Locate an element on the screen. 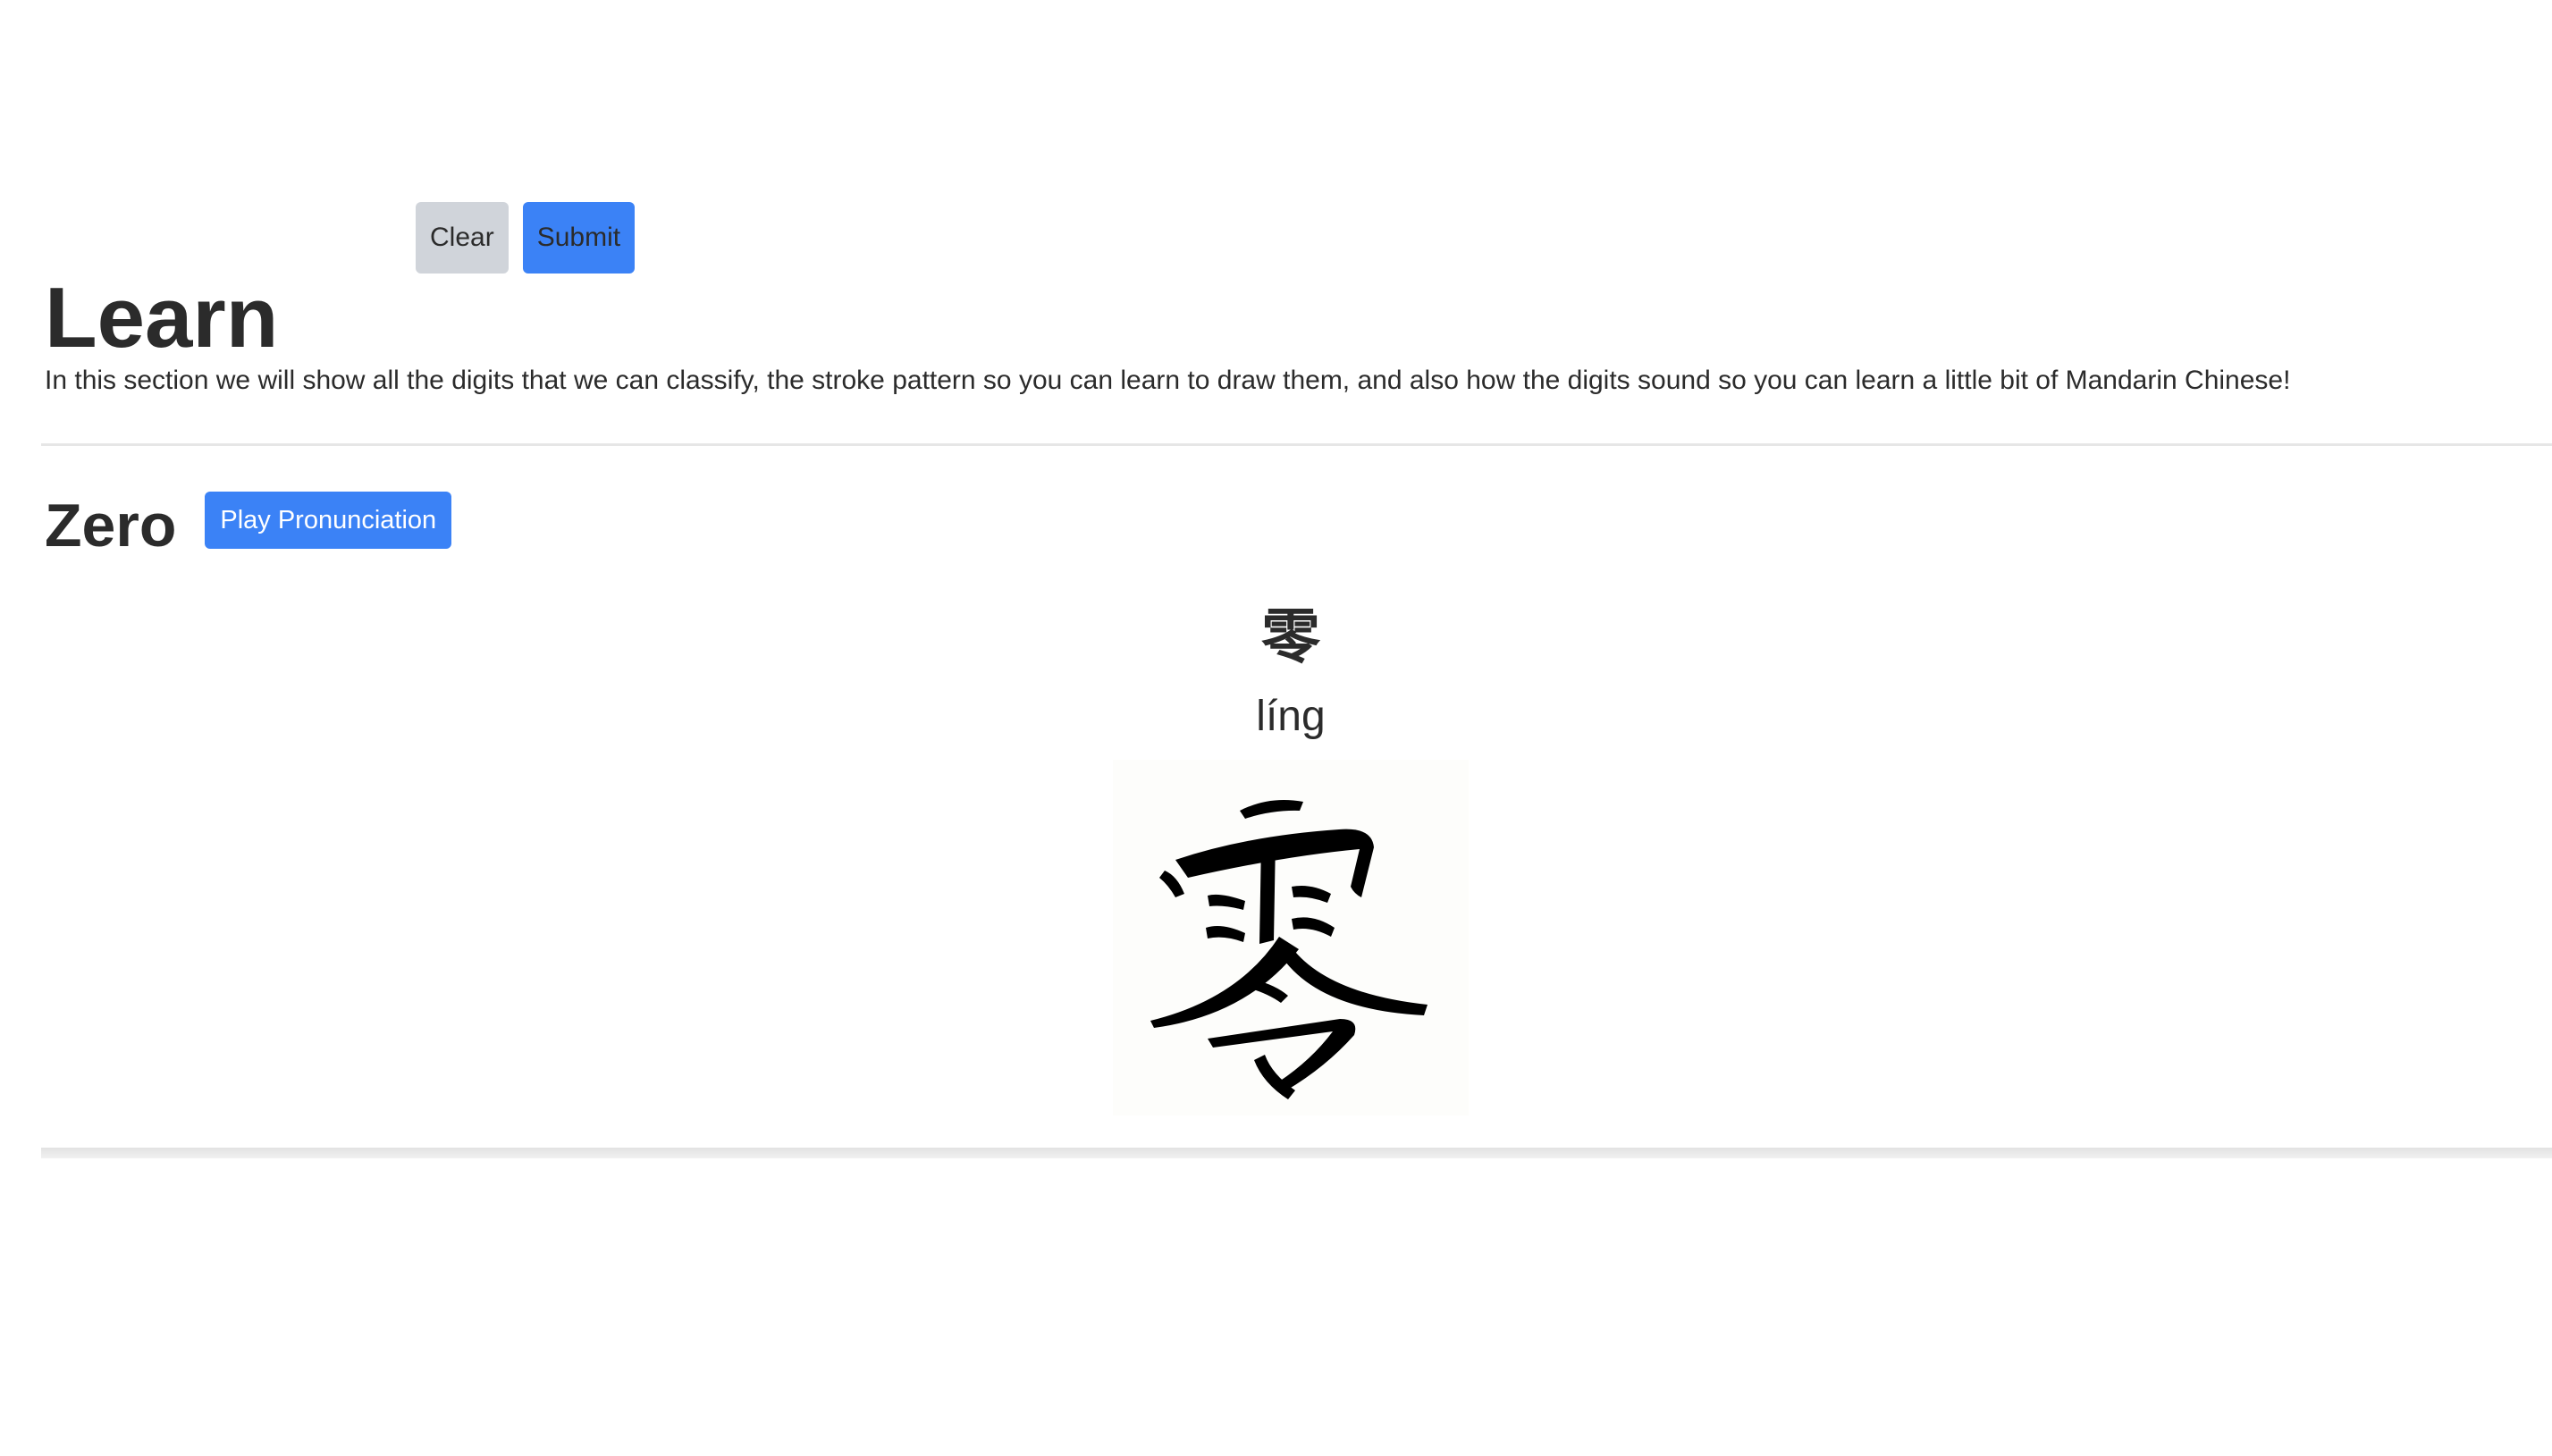 This screenshot has height=1456, width=2552. stroke-pattern-svg is located at coordinates (1289, 949).